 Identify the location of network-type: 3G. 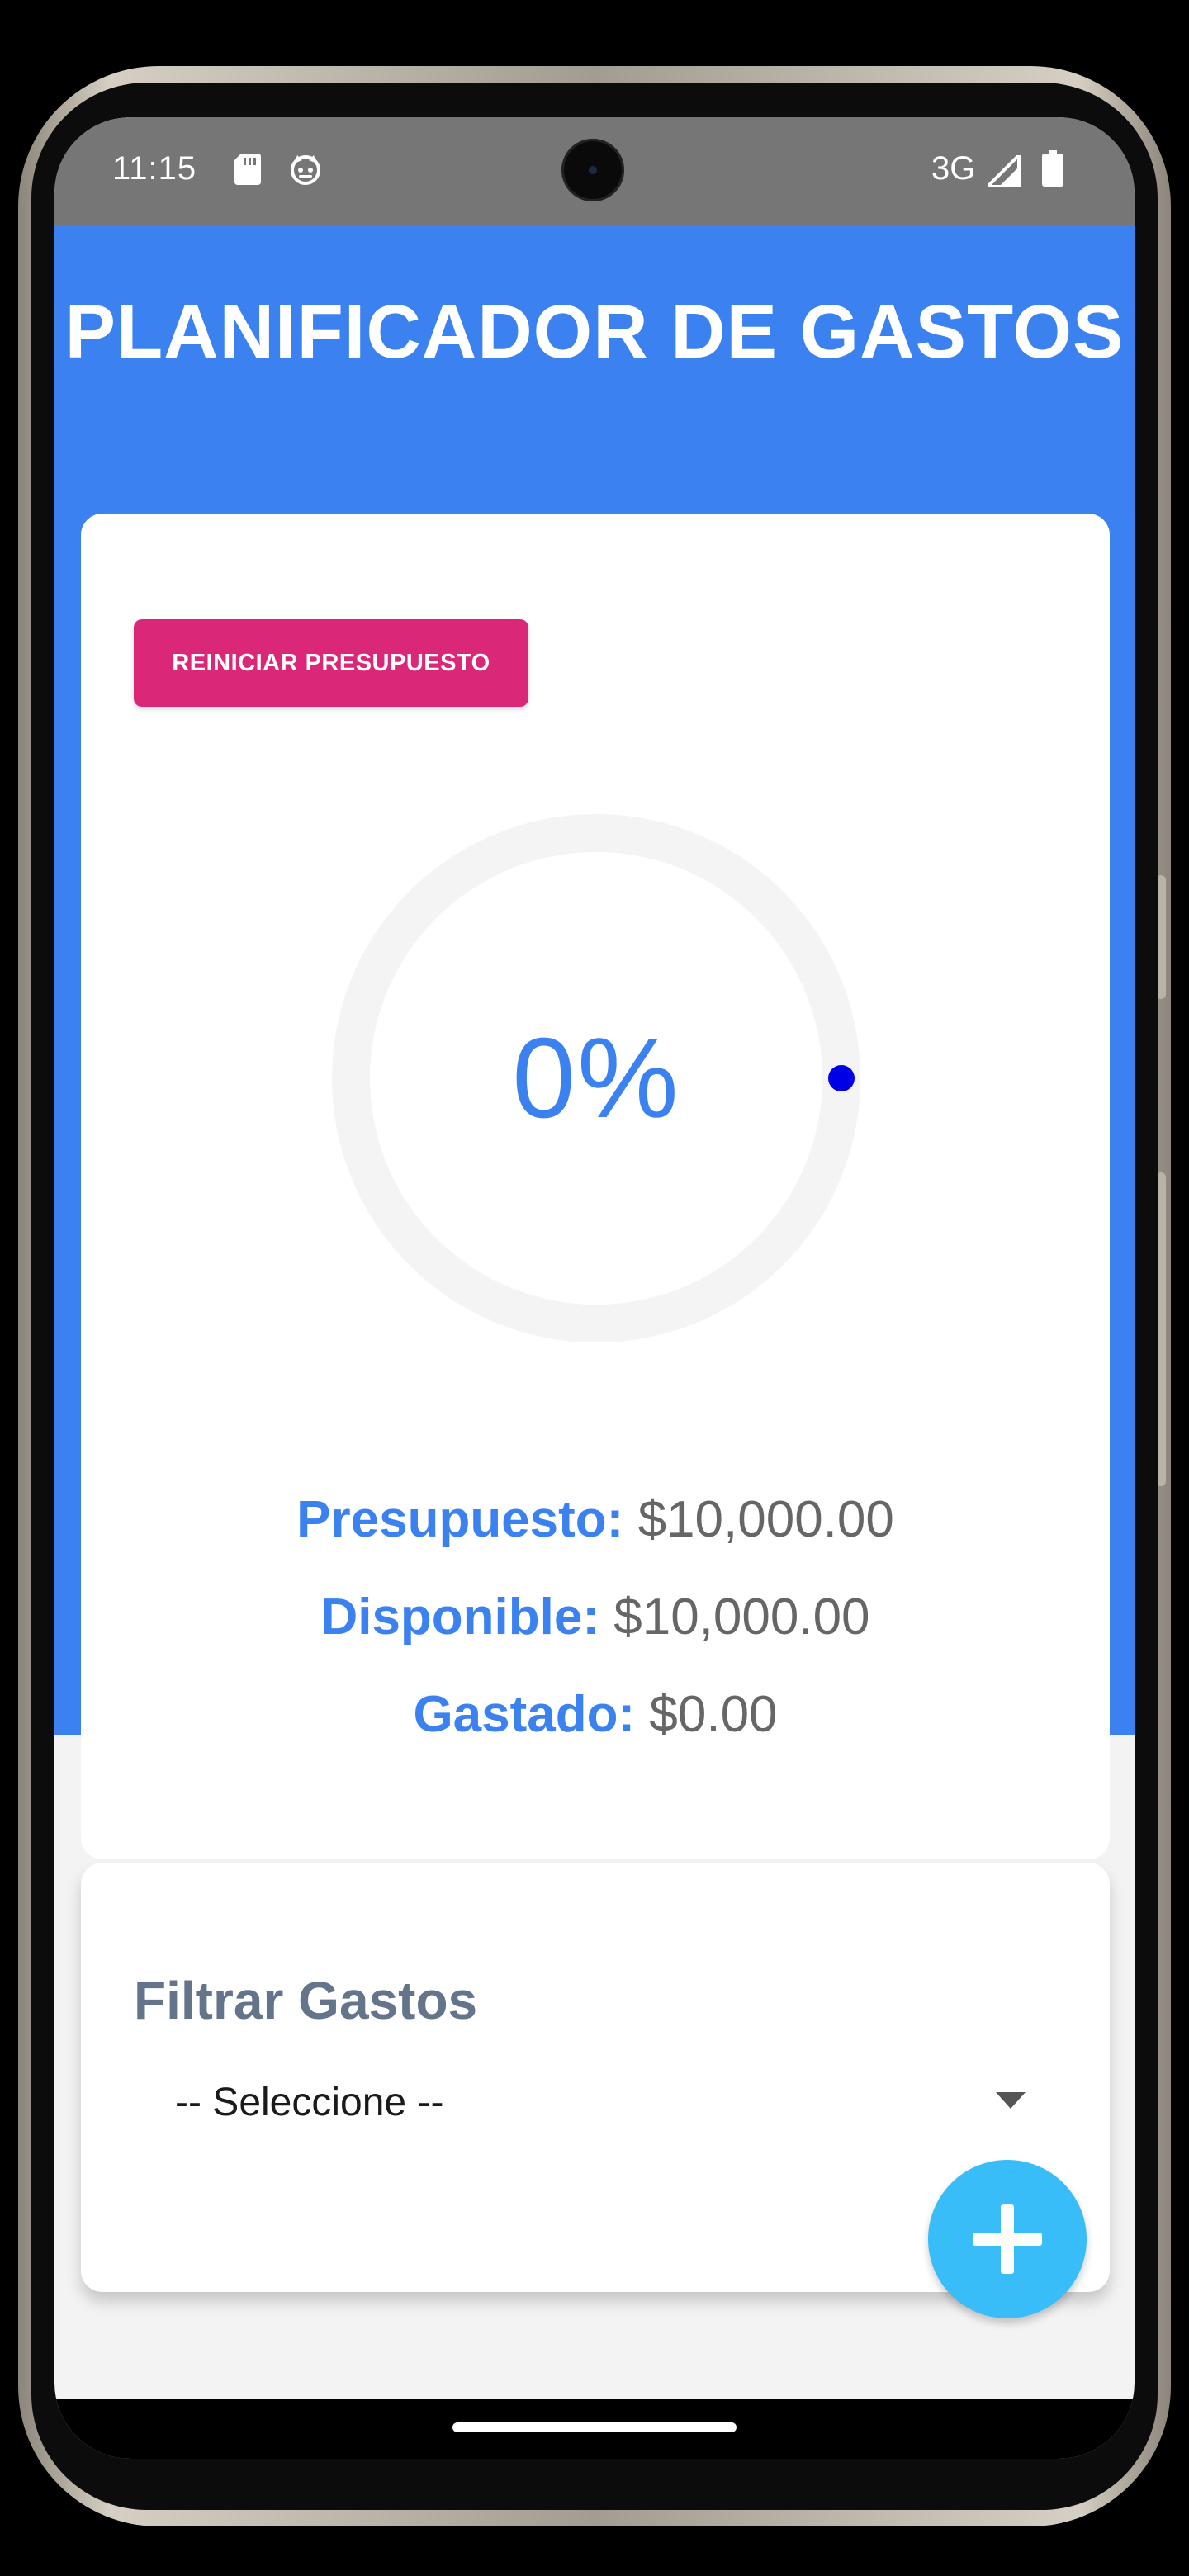
(953, 168).